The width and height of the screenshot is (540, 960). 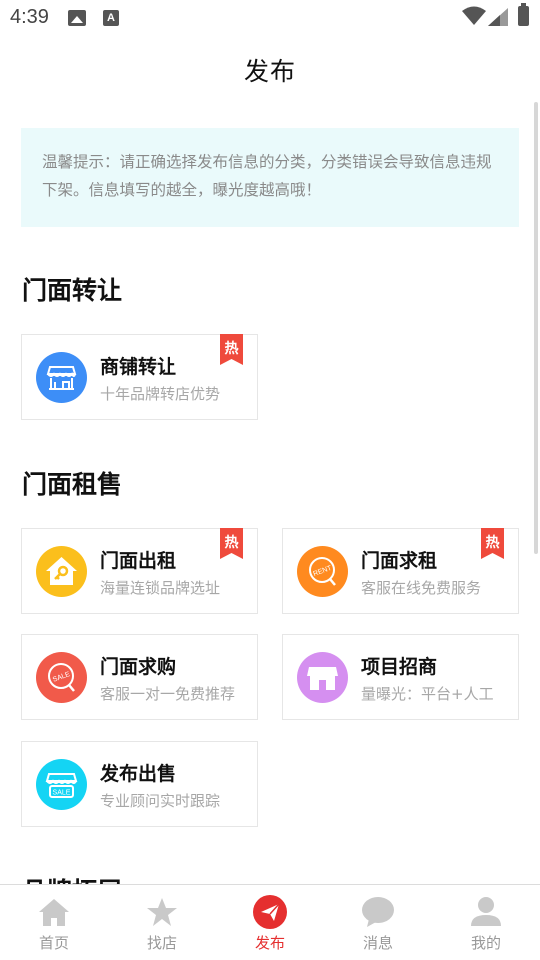 I want to click on tab-label: 发布, so click(x=269, y=943).